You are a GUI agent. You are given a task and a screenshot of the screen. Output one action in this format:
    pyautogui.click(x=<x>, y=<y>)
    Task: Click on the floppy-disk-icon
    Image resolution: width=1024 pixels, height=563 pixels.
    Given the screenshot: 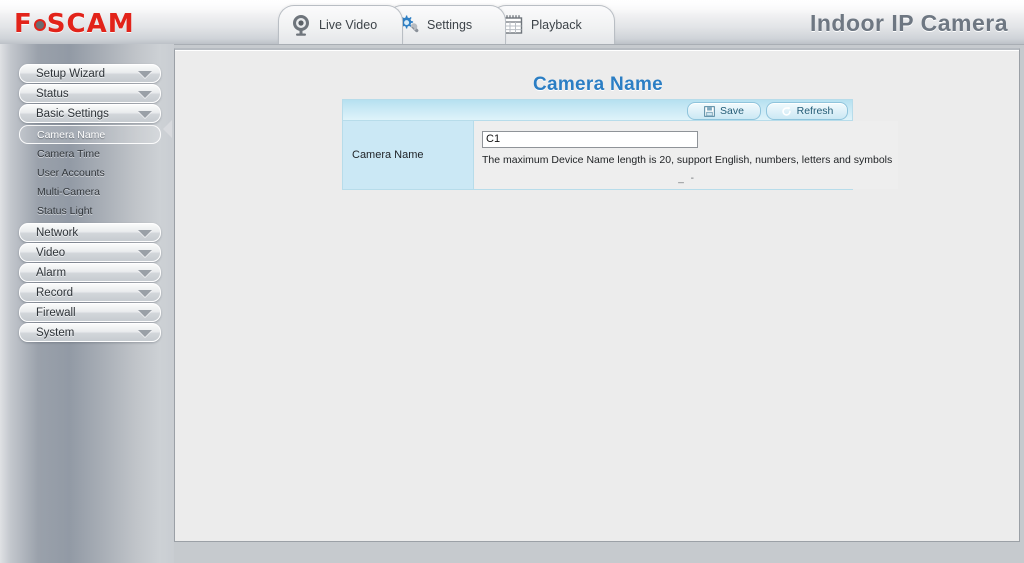 What is the action you would take?
    pyautogui.click(x=709, y=111)
    